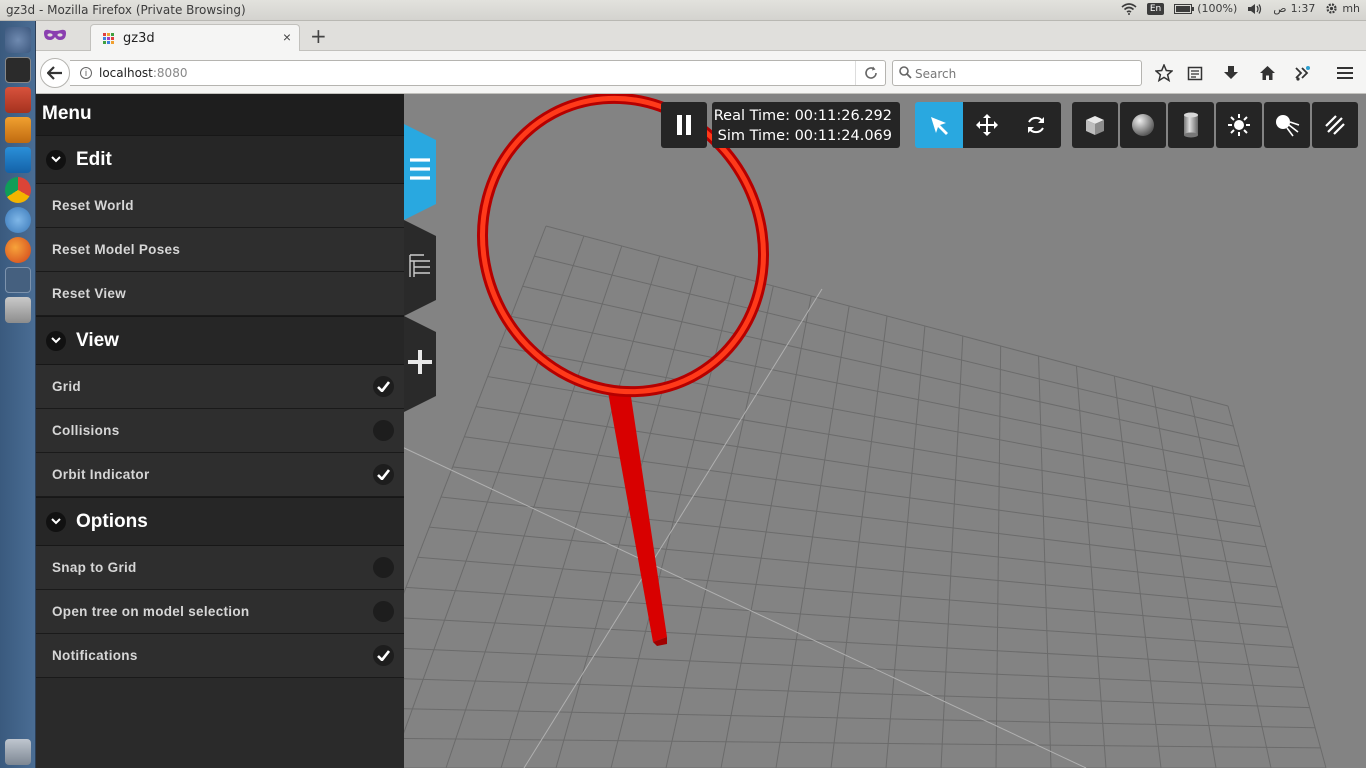  What do you see at coordinates (987, 125) in the screenshot?
I see `translate-mode-button` at bounding box center [987, 125].